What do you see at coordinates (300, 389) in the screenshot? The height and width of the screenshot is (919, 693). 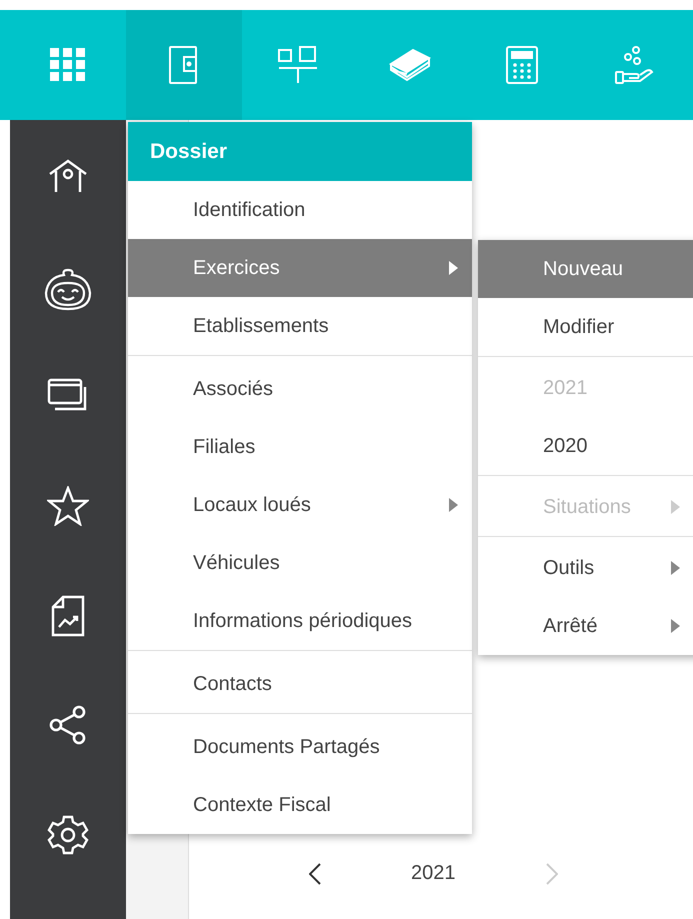 I see `menu-item: Associés` at bounding box center [300, 389].